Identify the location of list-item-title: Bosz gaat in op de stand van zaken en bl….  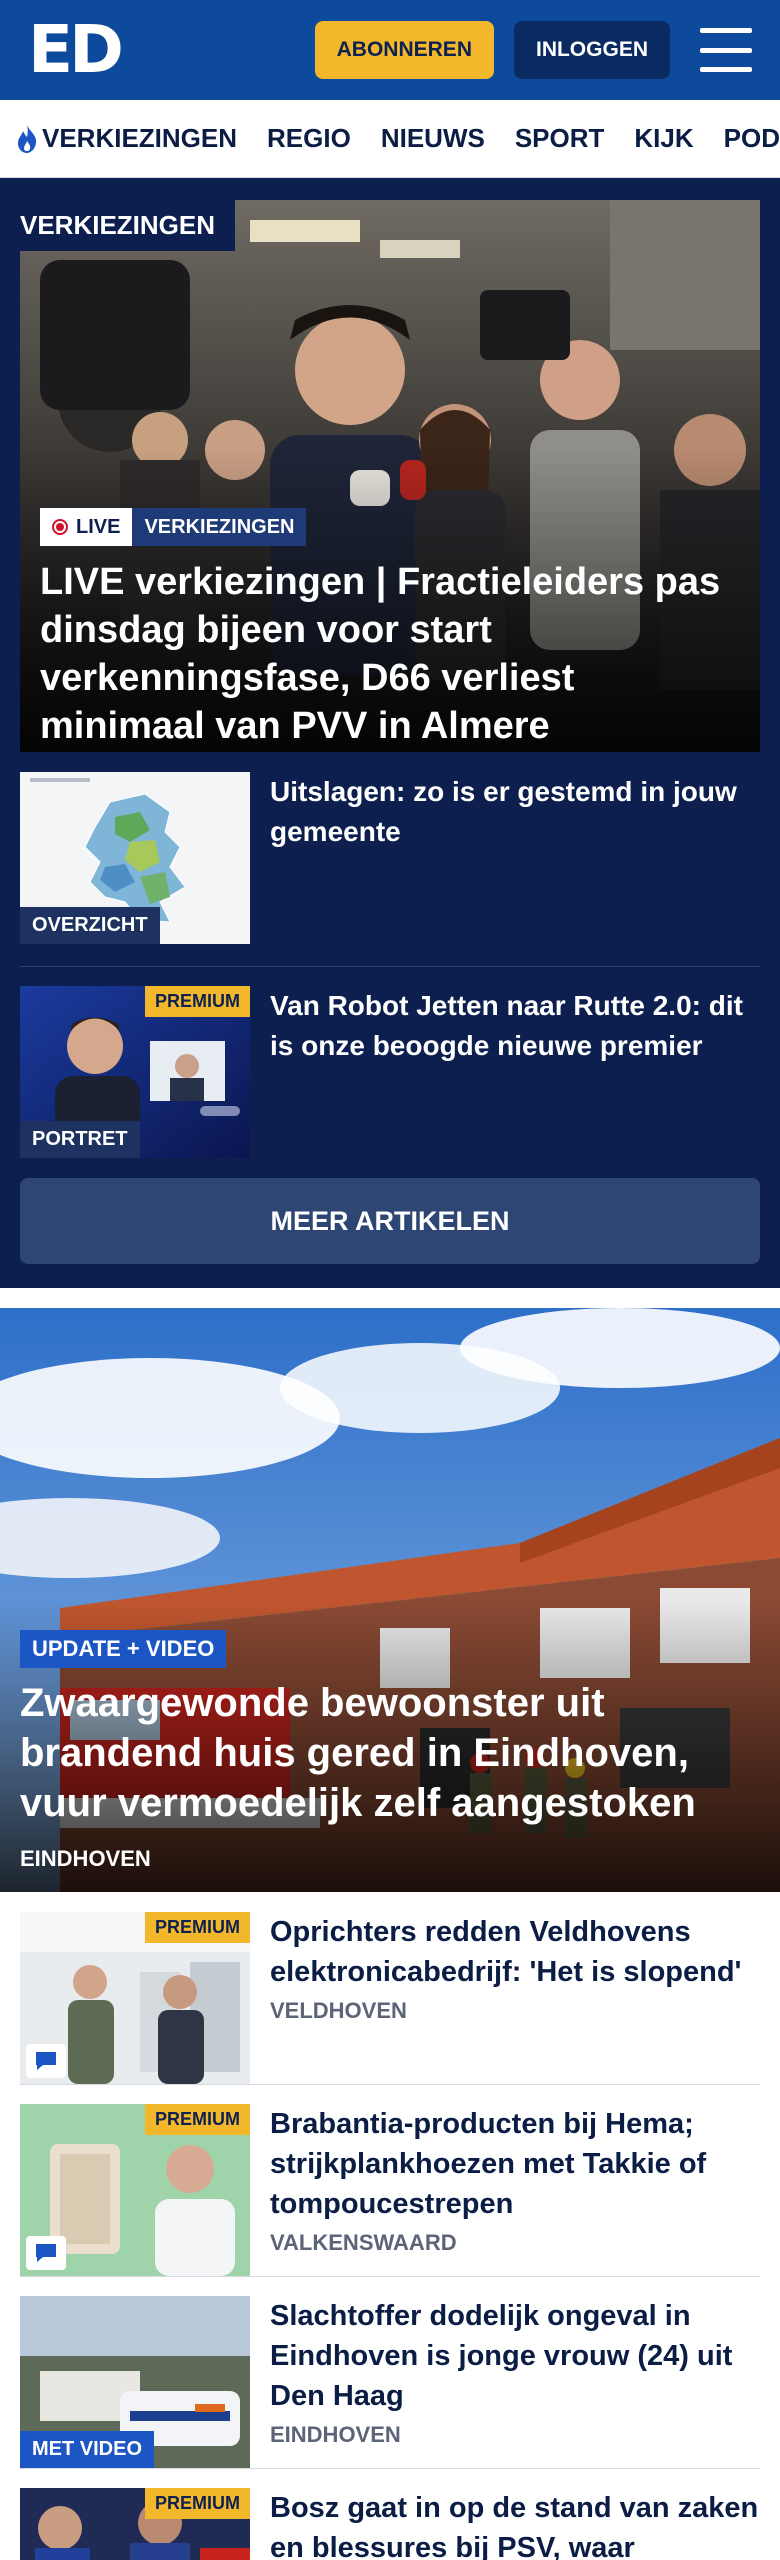
(515, 2524).